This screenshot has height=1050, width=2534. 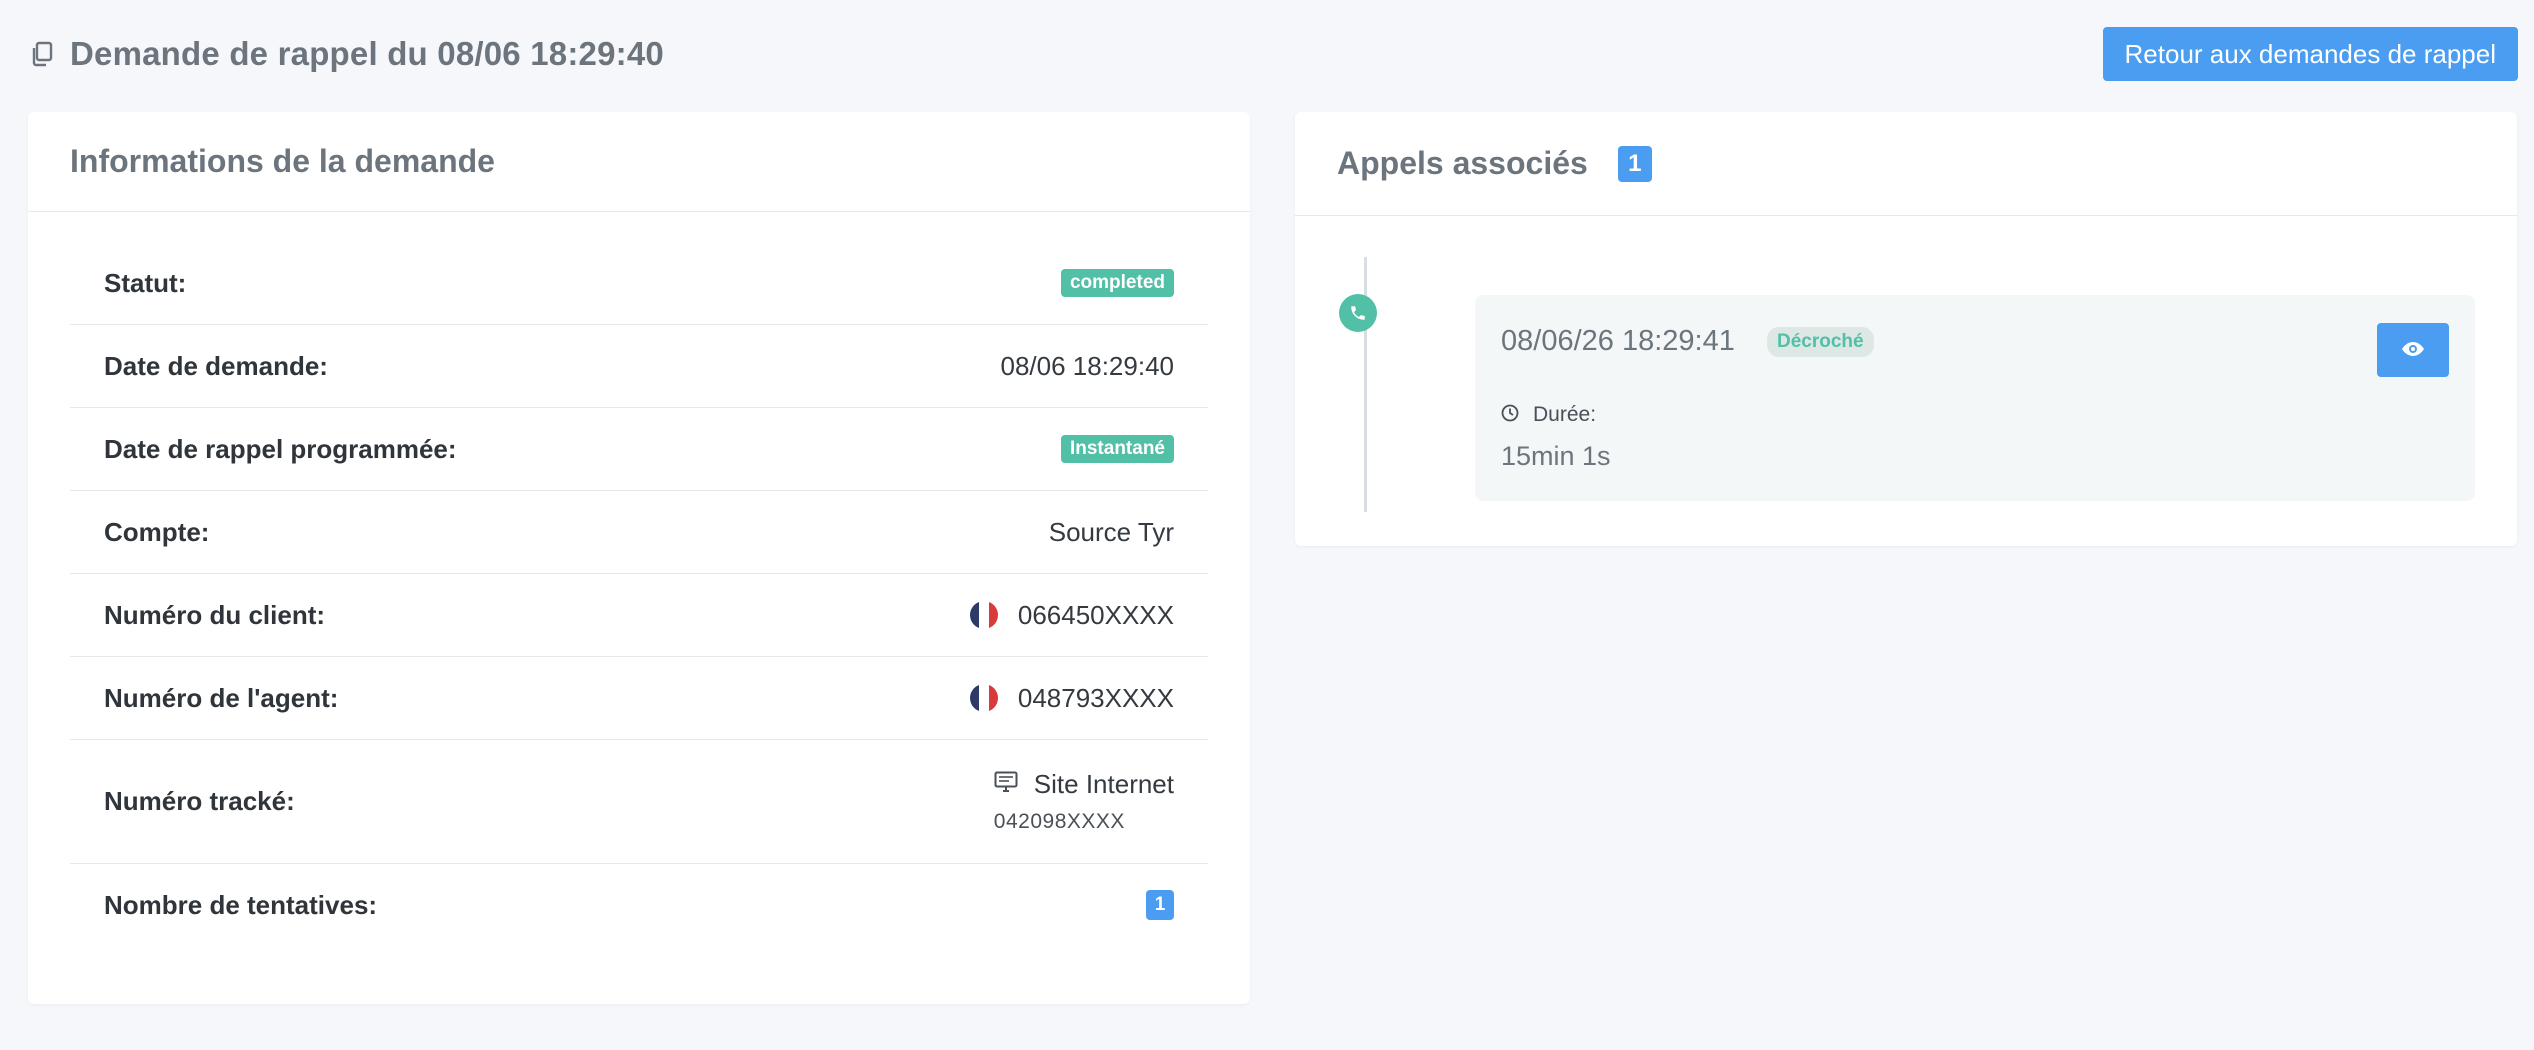 What do you see at coordinates (1006, 784) in the screenshot?
I see `monitor-icon` at bounding box center [1006, 784].